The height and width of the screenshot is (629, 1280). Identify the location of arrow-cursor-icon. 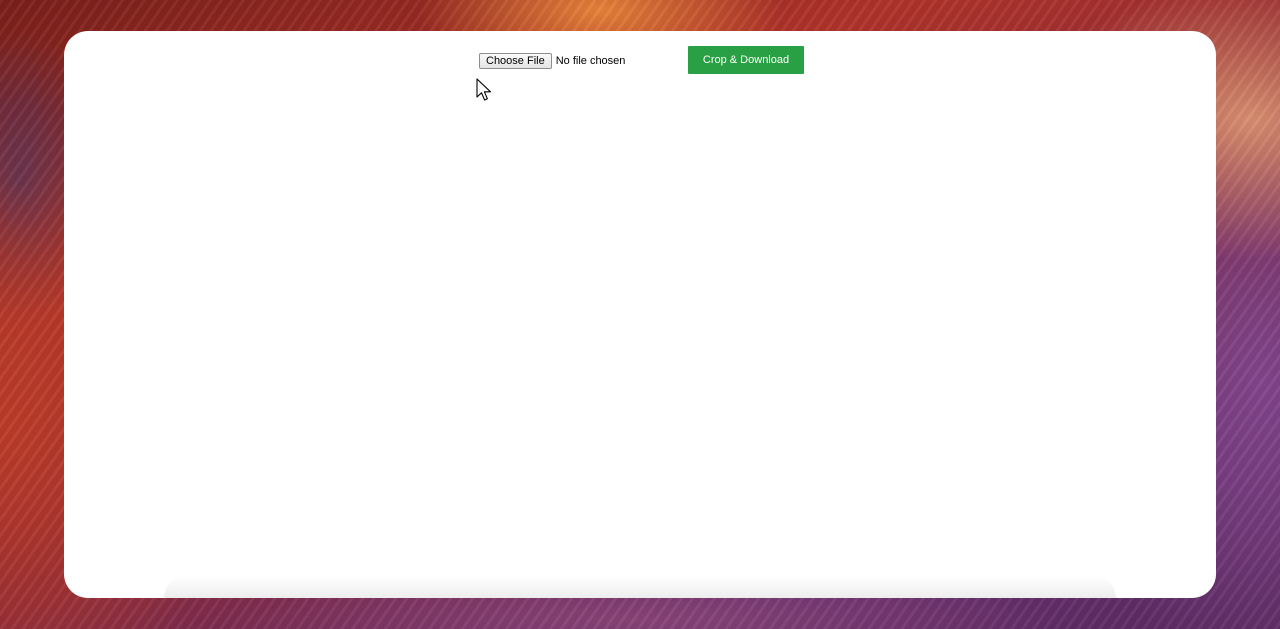
(484, 89).